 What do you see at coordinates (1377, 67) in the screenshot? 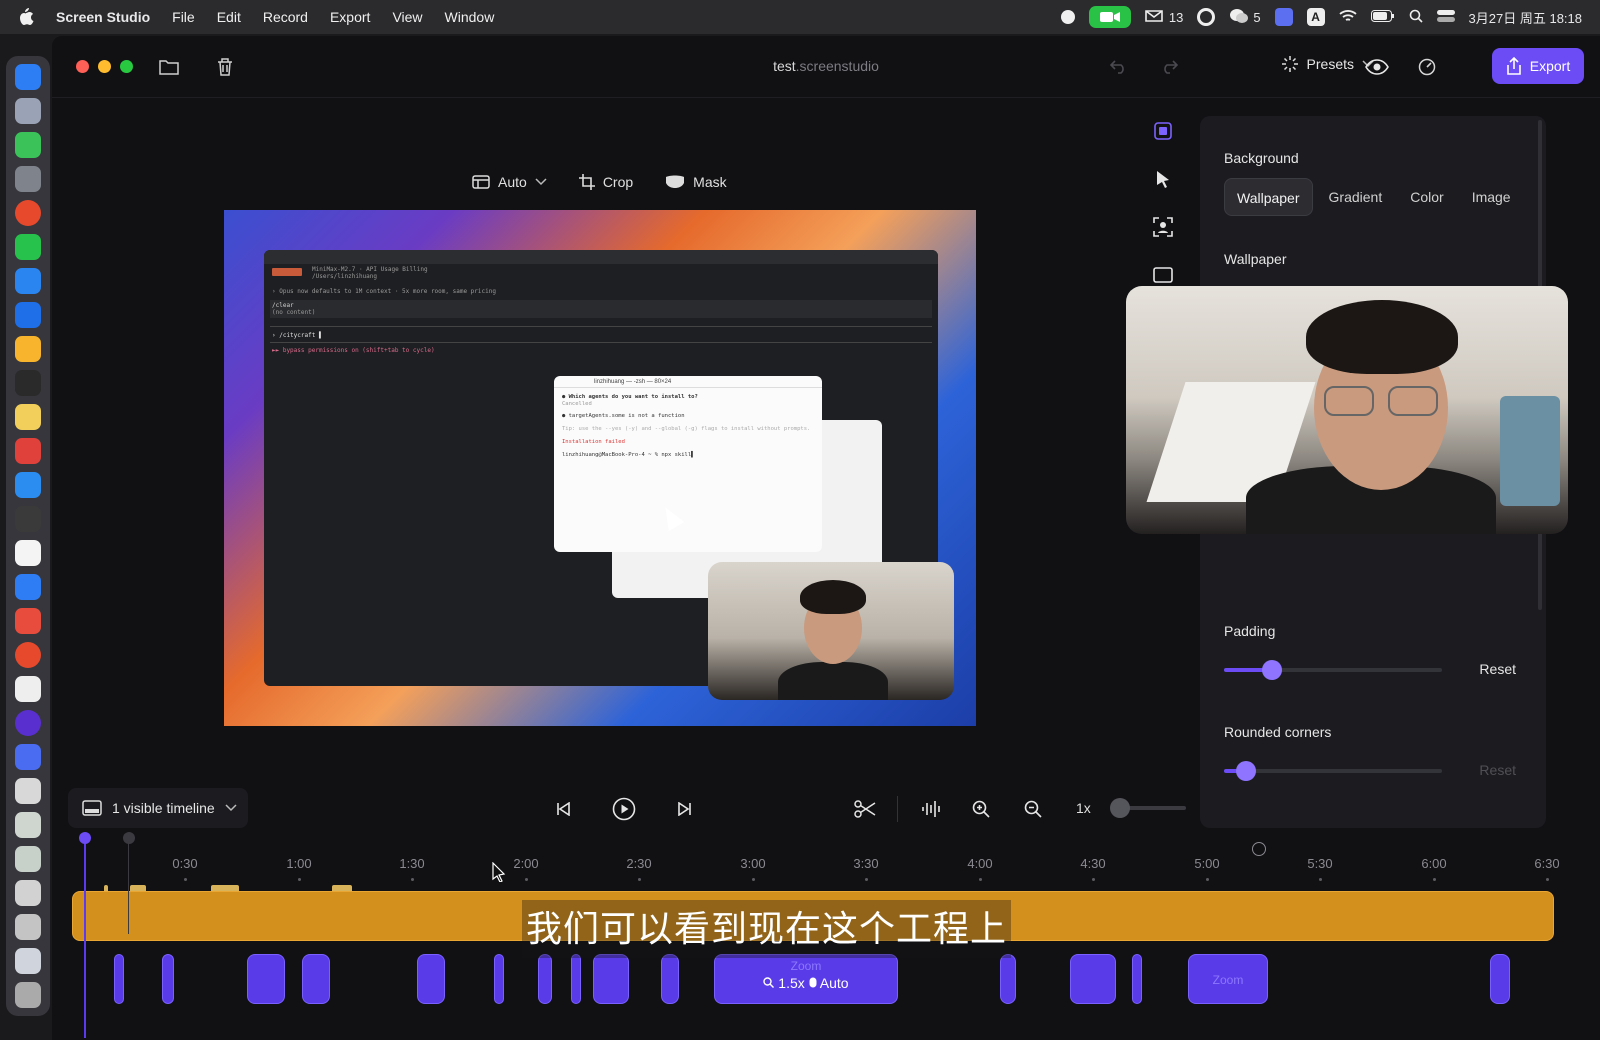
I see `preview-button` at bounding box center [1377, 67].